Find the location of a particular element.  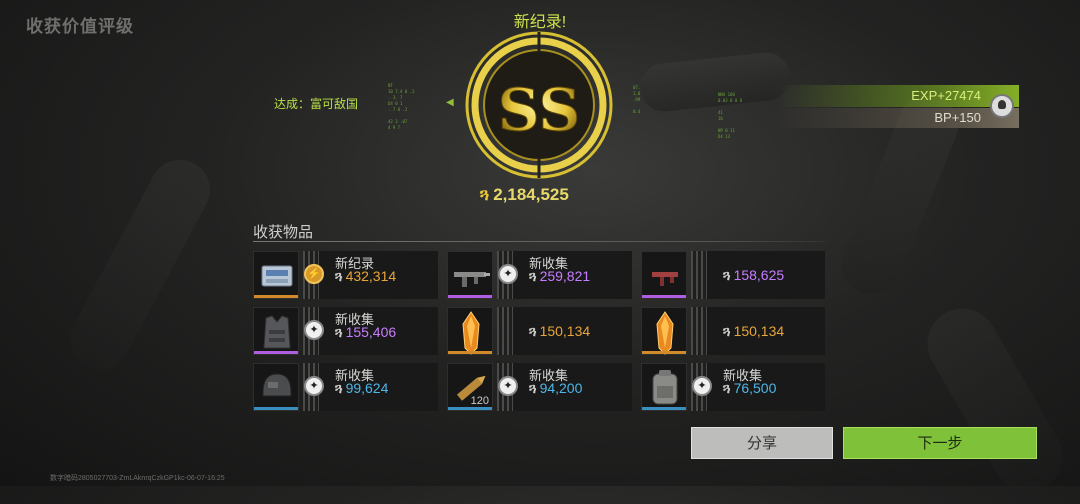

smg-icon is located at coordinates (664, 275).